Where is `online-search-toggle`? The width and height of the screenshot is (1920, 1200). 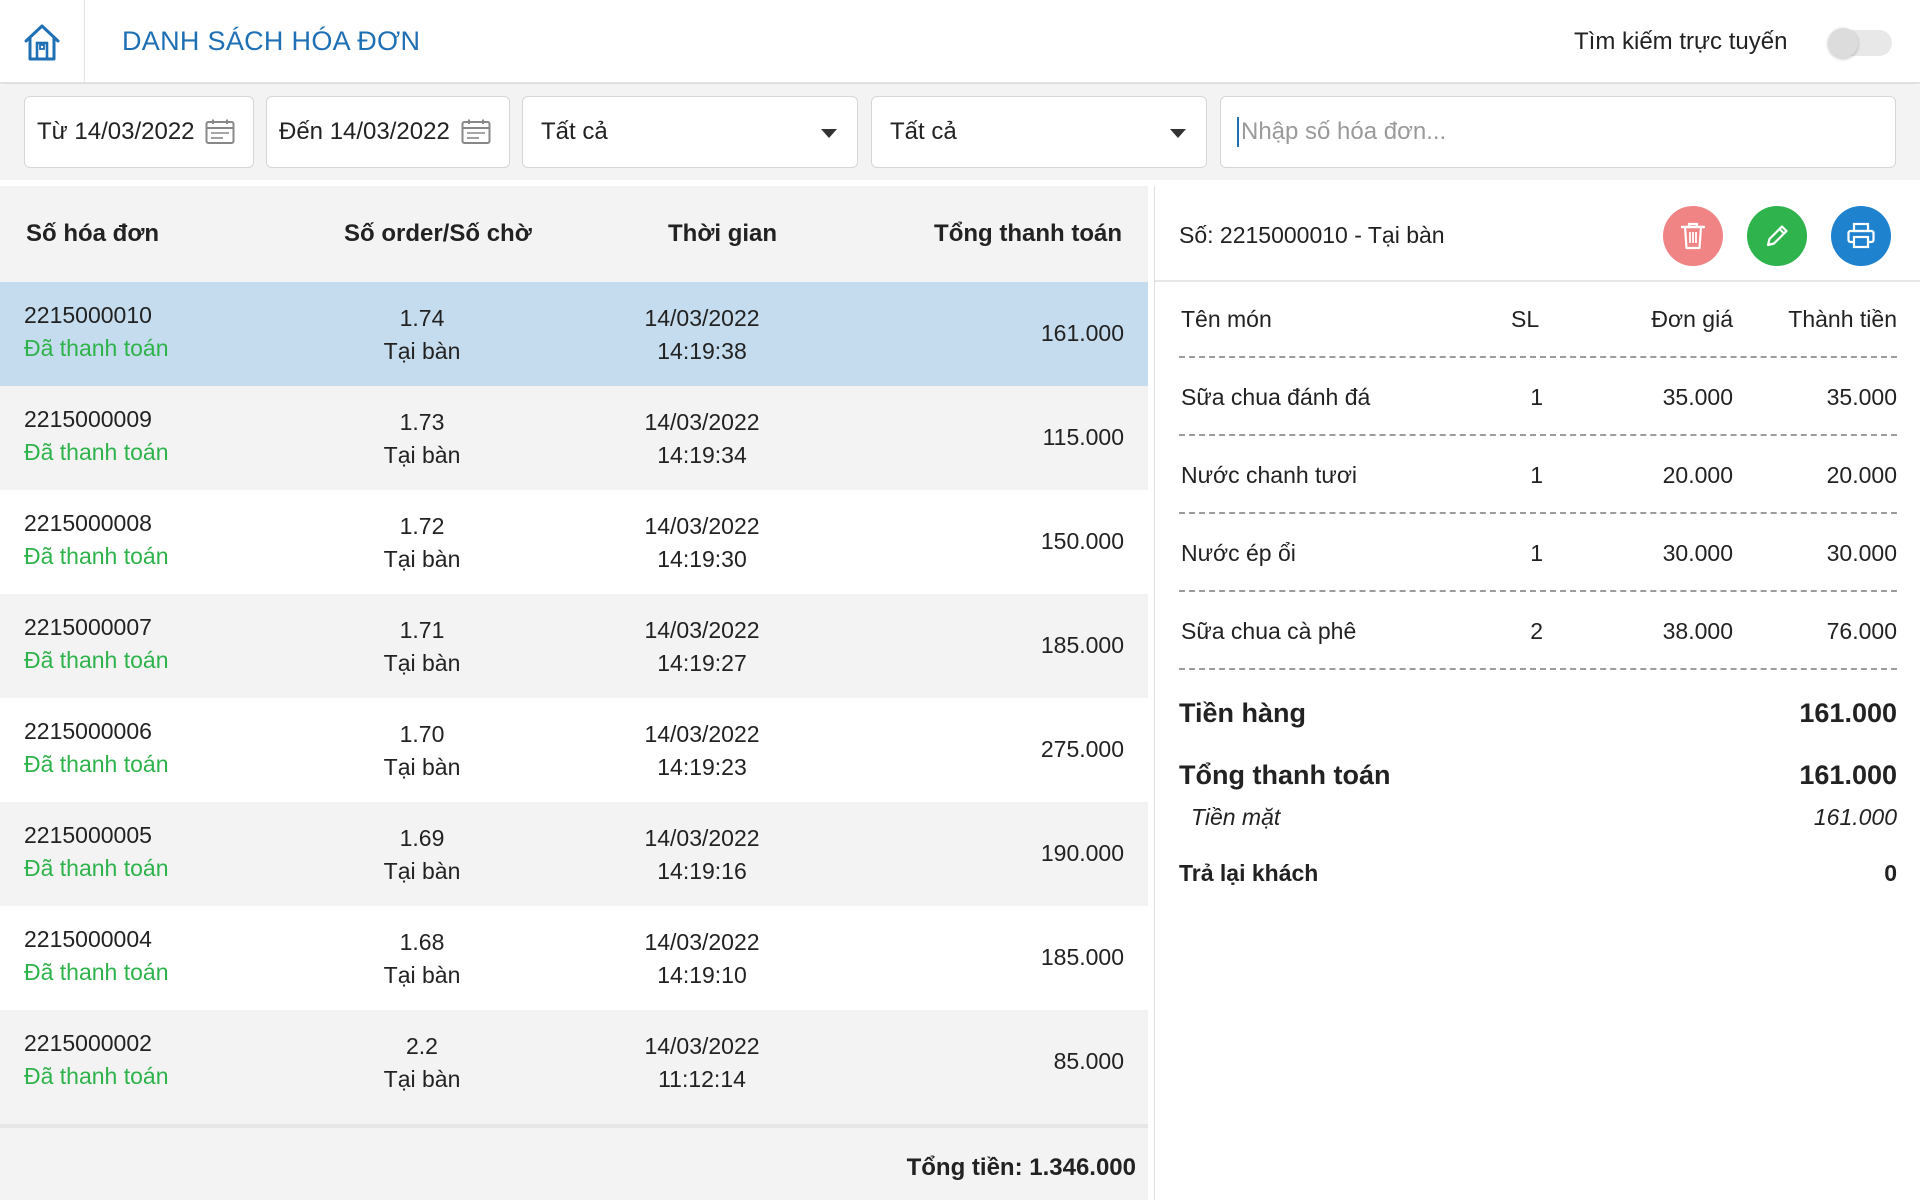 online-search-toggle is located at coordinates (1860, 43).